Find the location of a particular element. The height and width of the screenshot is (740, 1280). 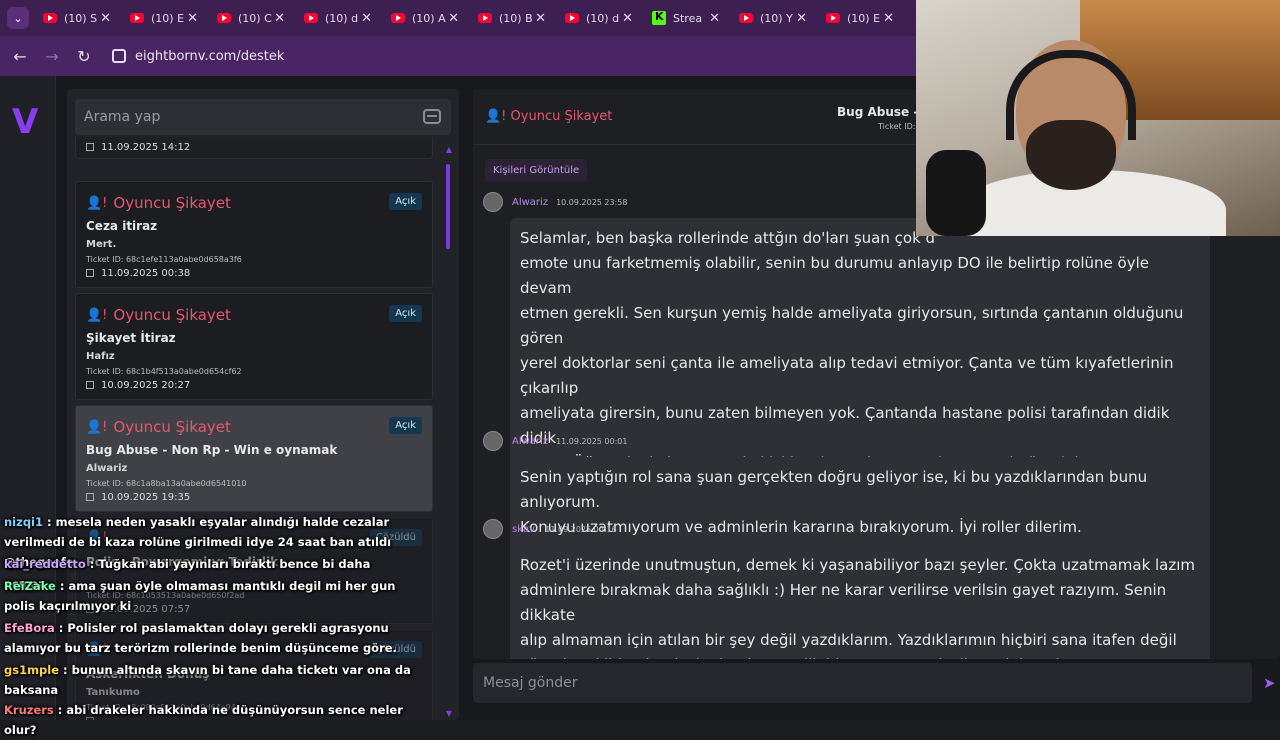

site-info-icon is located at coordinates (119, 56).